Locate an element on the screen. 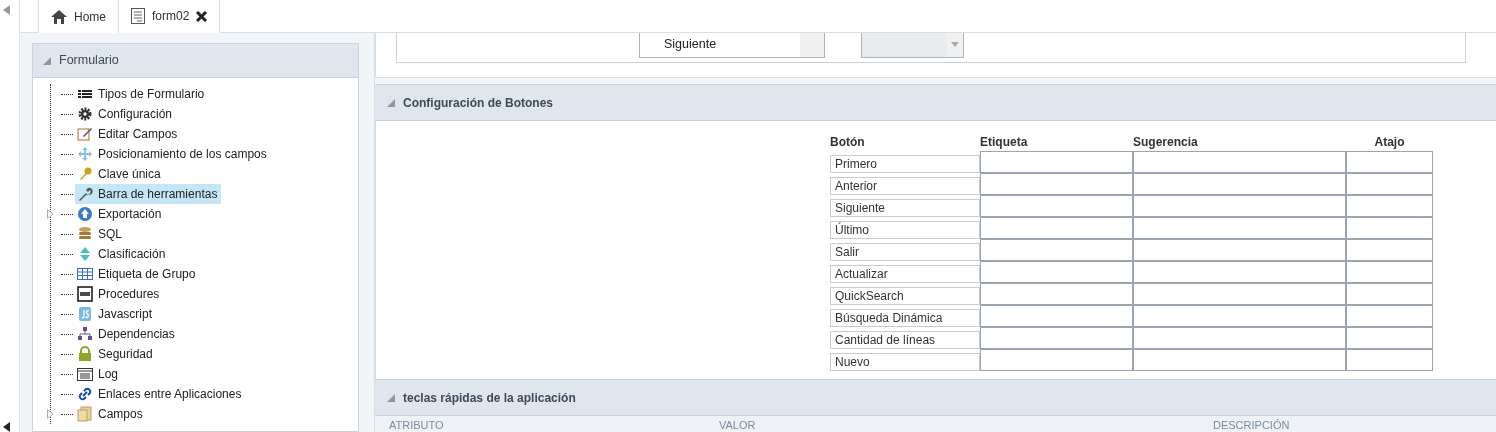  tree-item: Clave única is located at coordinates (120, 174).